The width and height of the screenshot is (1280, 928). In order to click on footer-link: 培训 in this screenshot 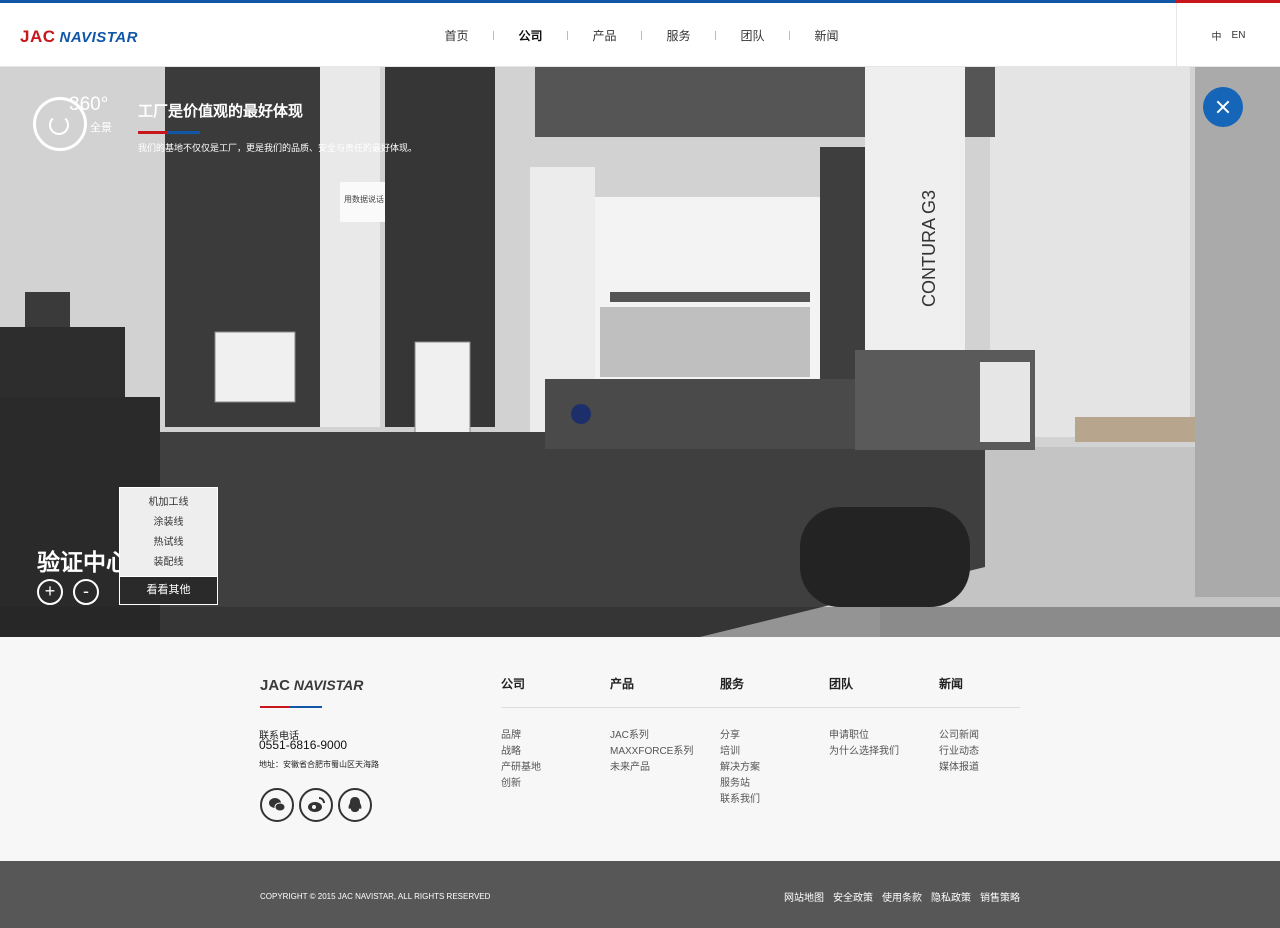, I will do `click(740, 752)`.